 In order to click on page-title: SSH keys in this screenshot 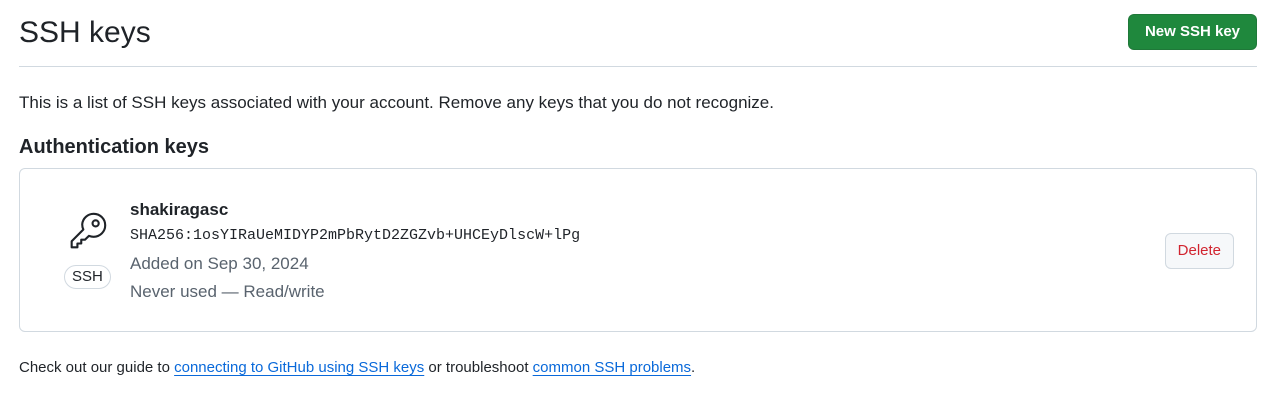, I will do `click(85, 32)`.